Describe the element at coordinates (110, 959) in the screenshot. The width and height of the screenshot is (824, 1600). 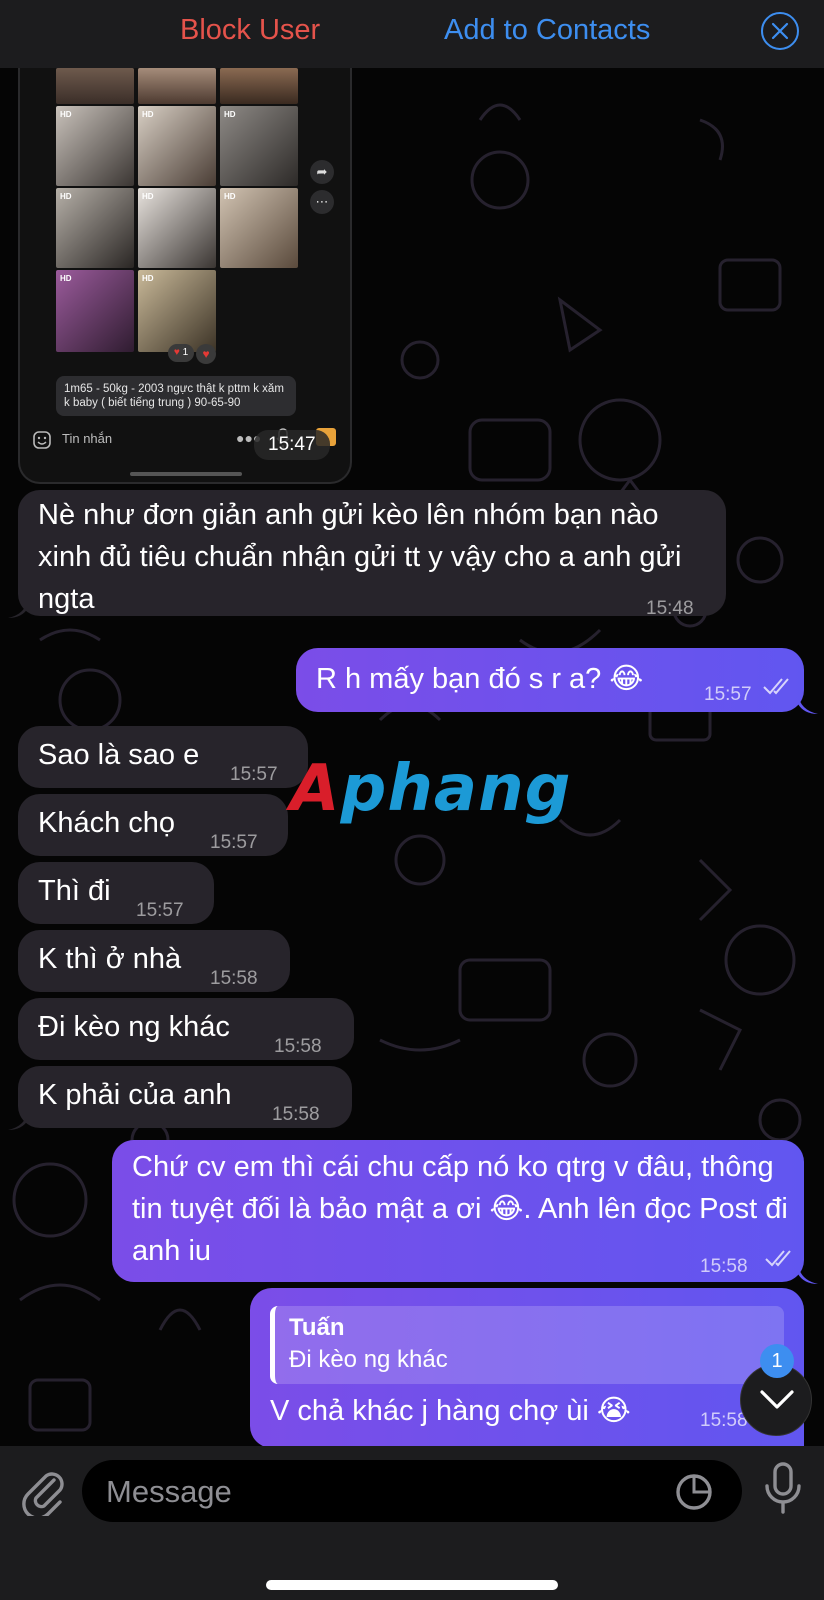
I see `message-text: K thì ở nhà` at that location.